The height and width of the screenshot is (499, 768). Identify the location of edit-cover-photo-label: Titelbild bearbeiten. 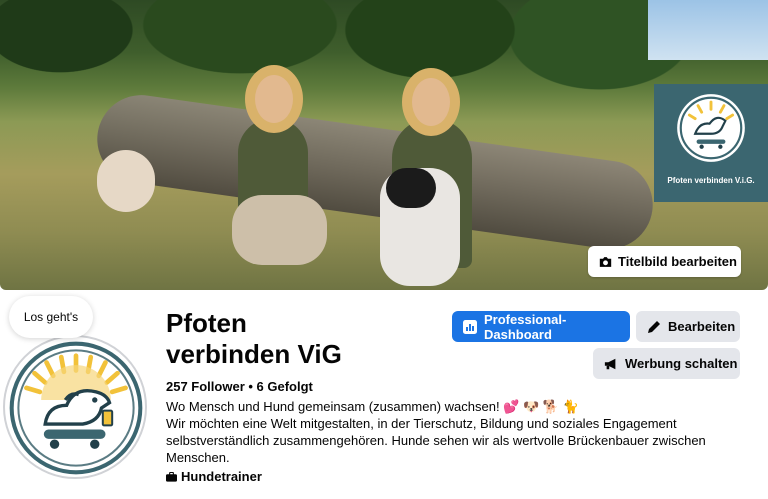
(677, 261).